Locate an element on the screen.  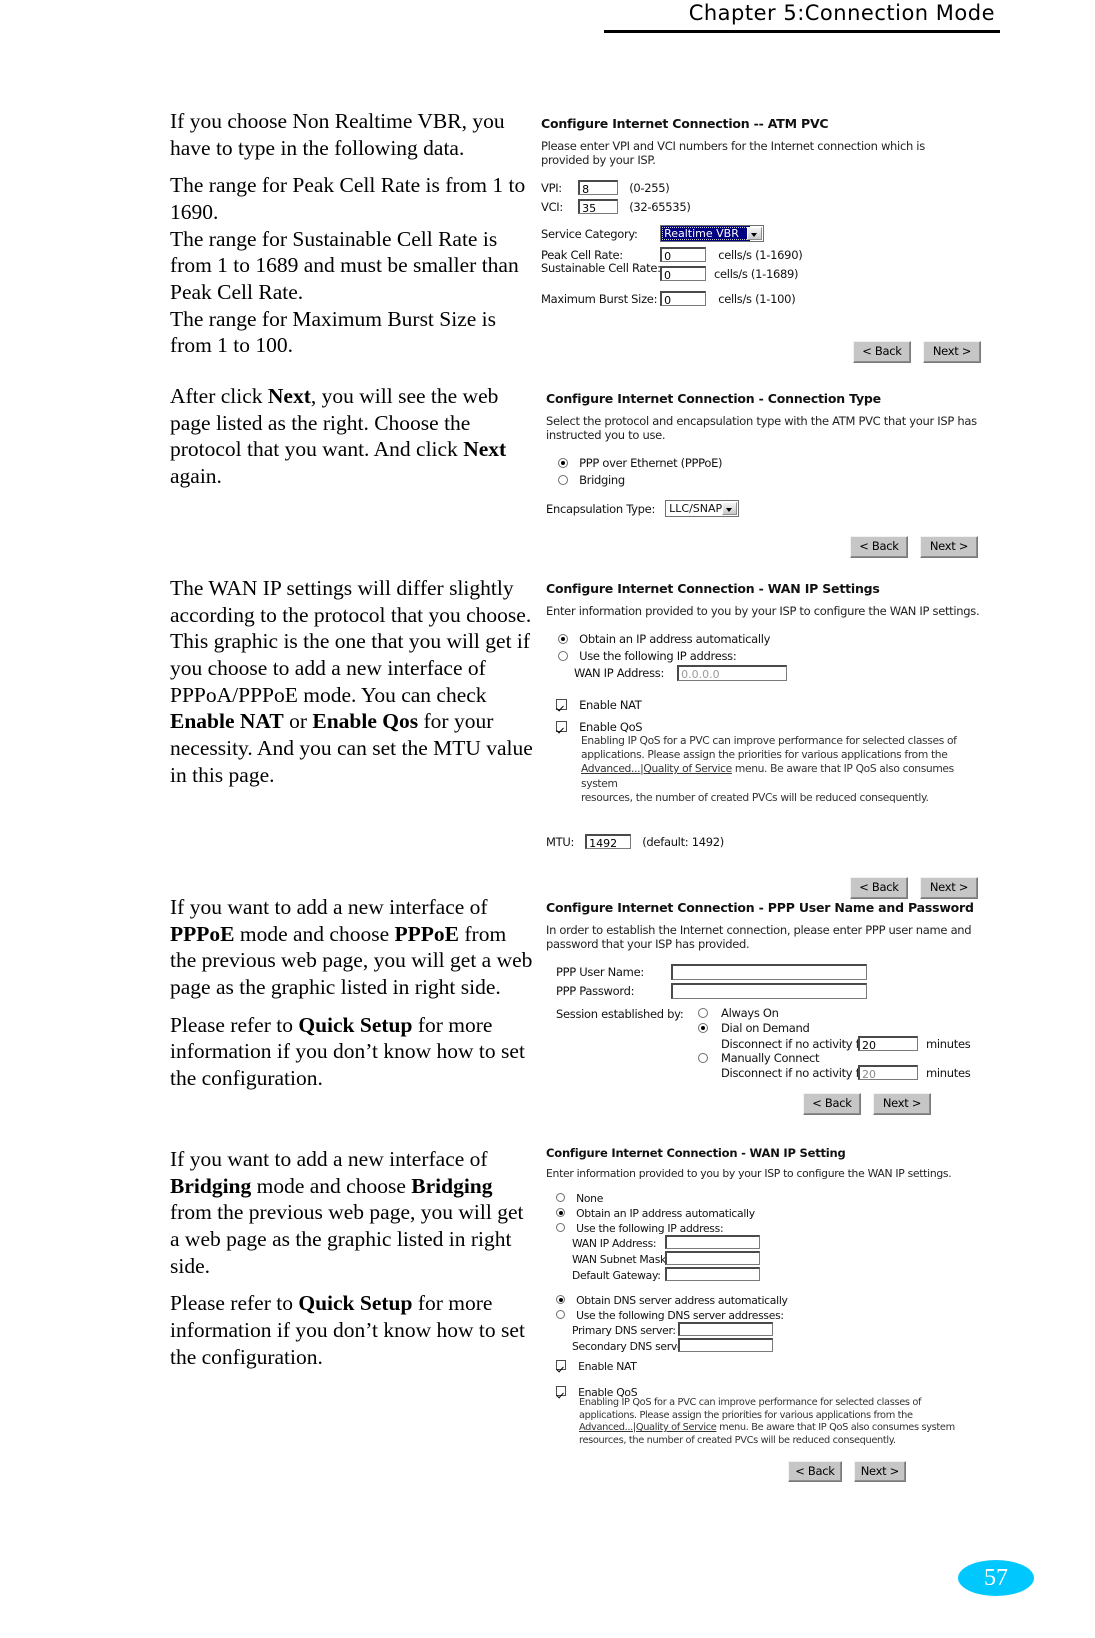
text-fragment: After click is located at coordinates (219, 396).